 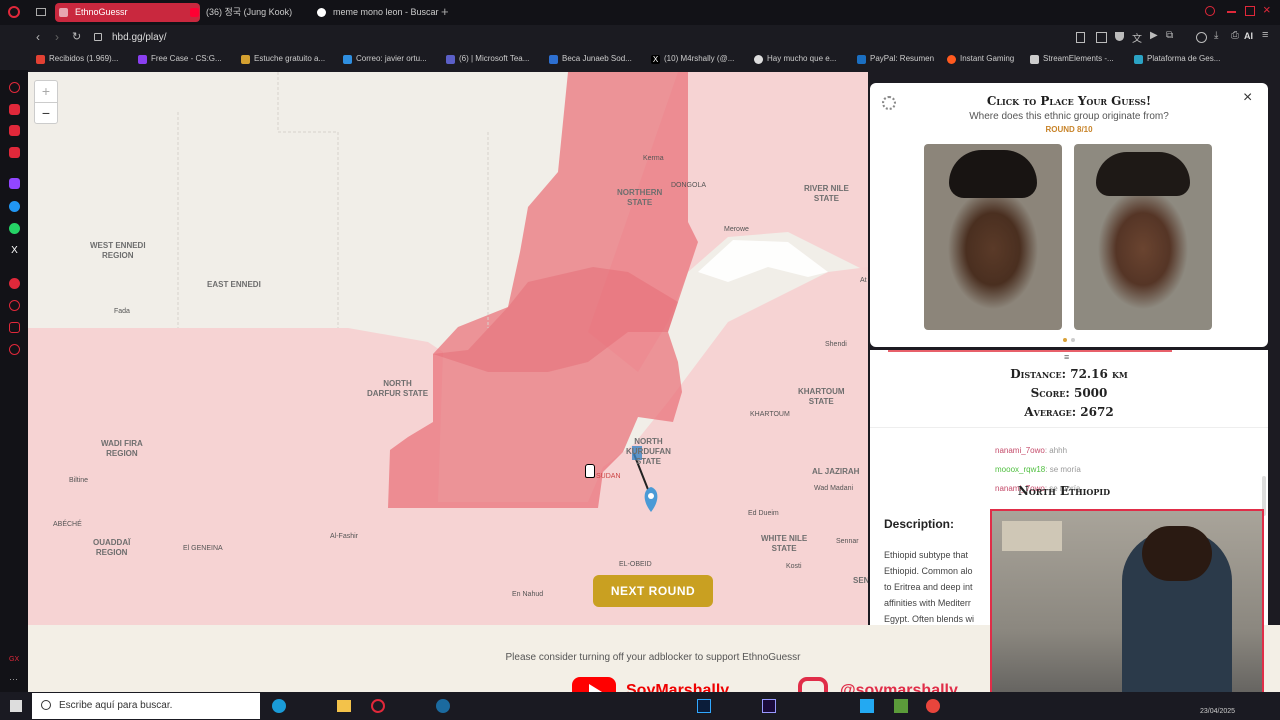 What do you see at coordinates (1267, 9) in the screenshot?
I see `close-window-icon: ×` at bounding box center [1267, 9].